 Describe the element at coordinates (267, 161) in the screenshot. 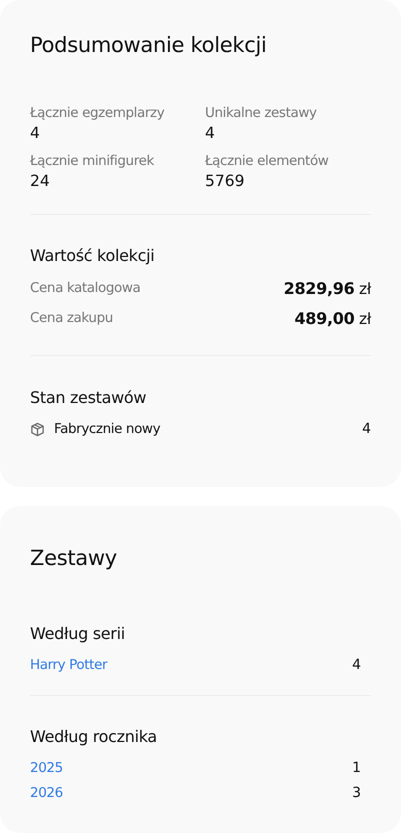

I see `stat-label: Łącznie elementów` at that location.